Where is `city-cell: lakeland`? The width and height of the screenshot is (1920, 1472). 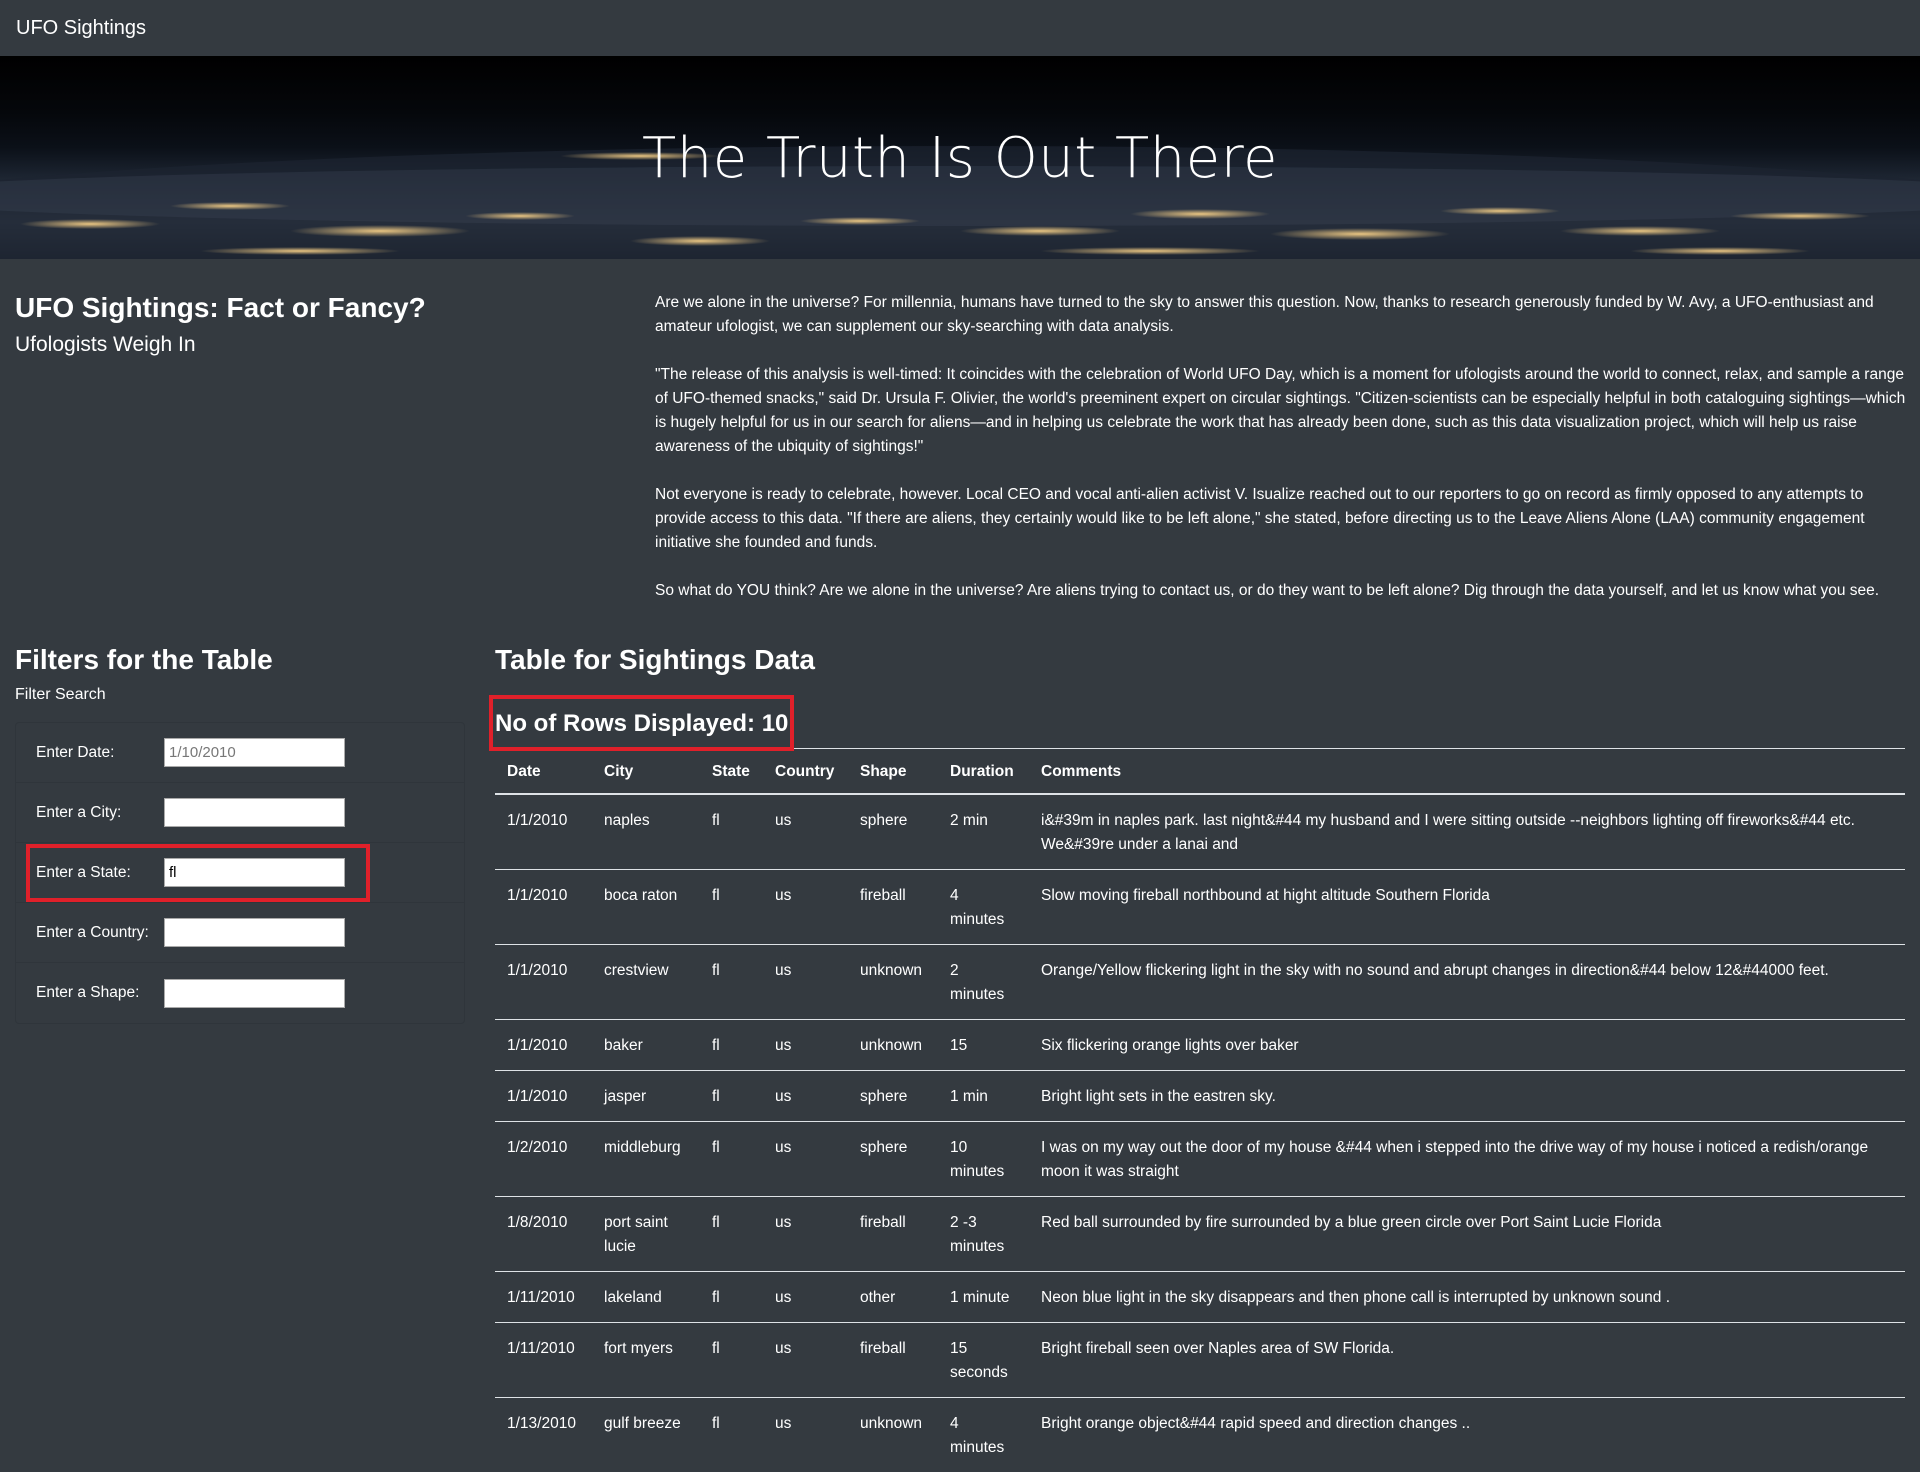
city-cell: lakeland is located at coordinates (646, 1297).